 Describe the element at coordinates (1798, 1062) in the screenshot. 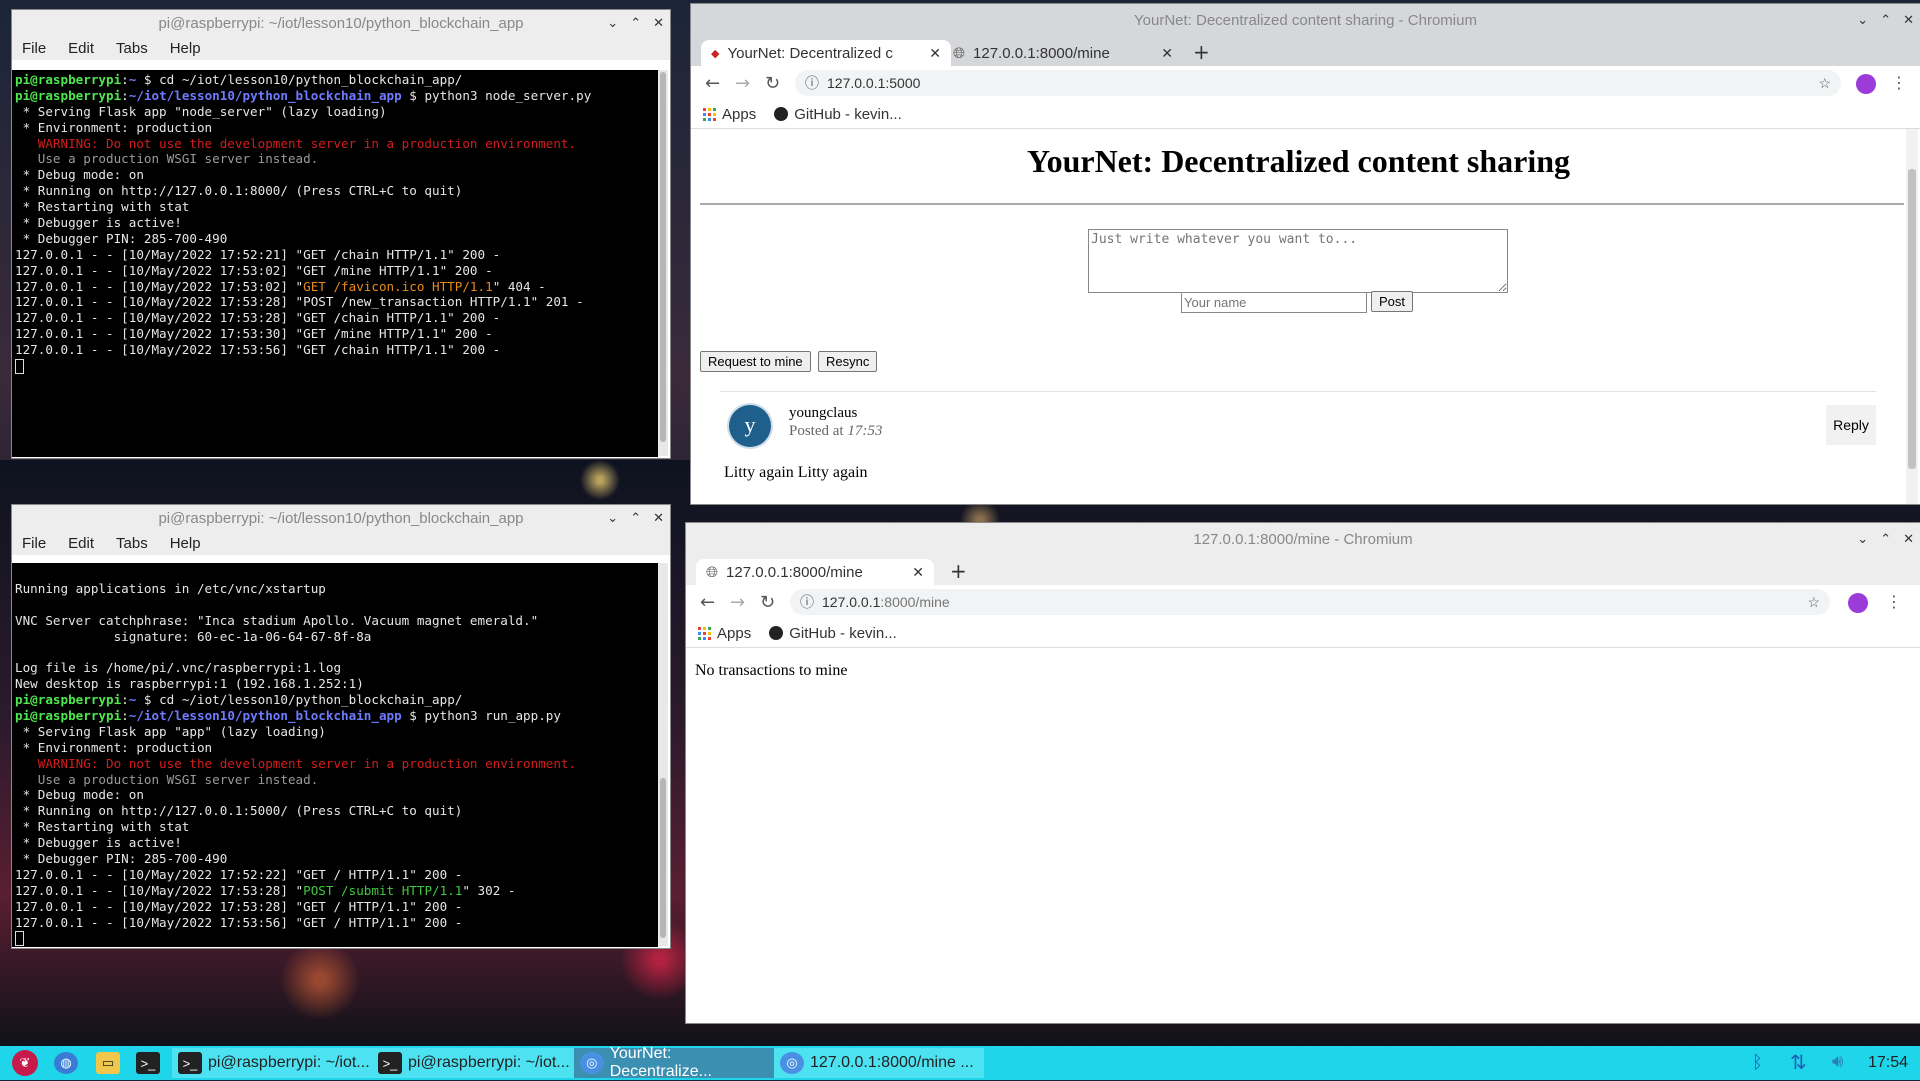

I see `network-icon: ⇅` at that location.